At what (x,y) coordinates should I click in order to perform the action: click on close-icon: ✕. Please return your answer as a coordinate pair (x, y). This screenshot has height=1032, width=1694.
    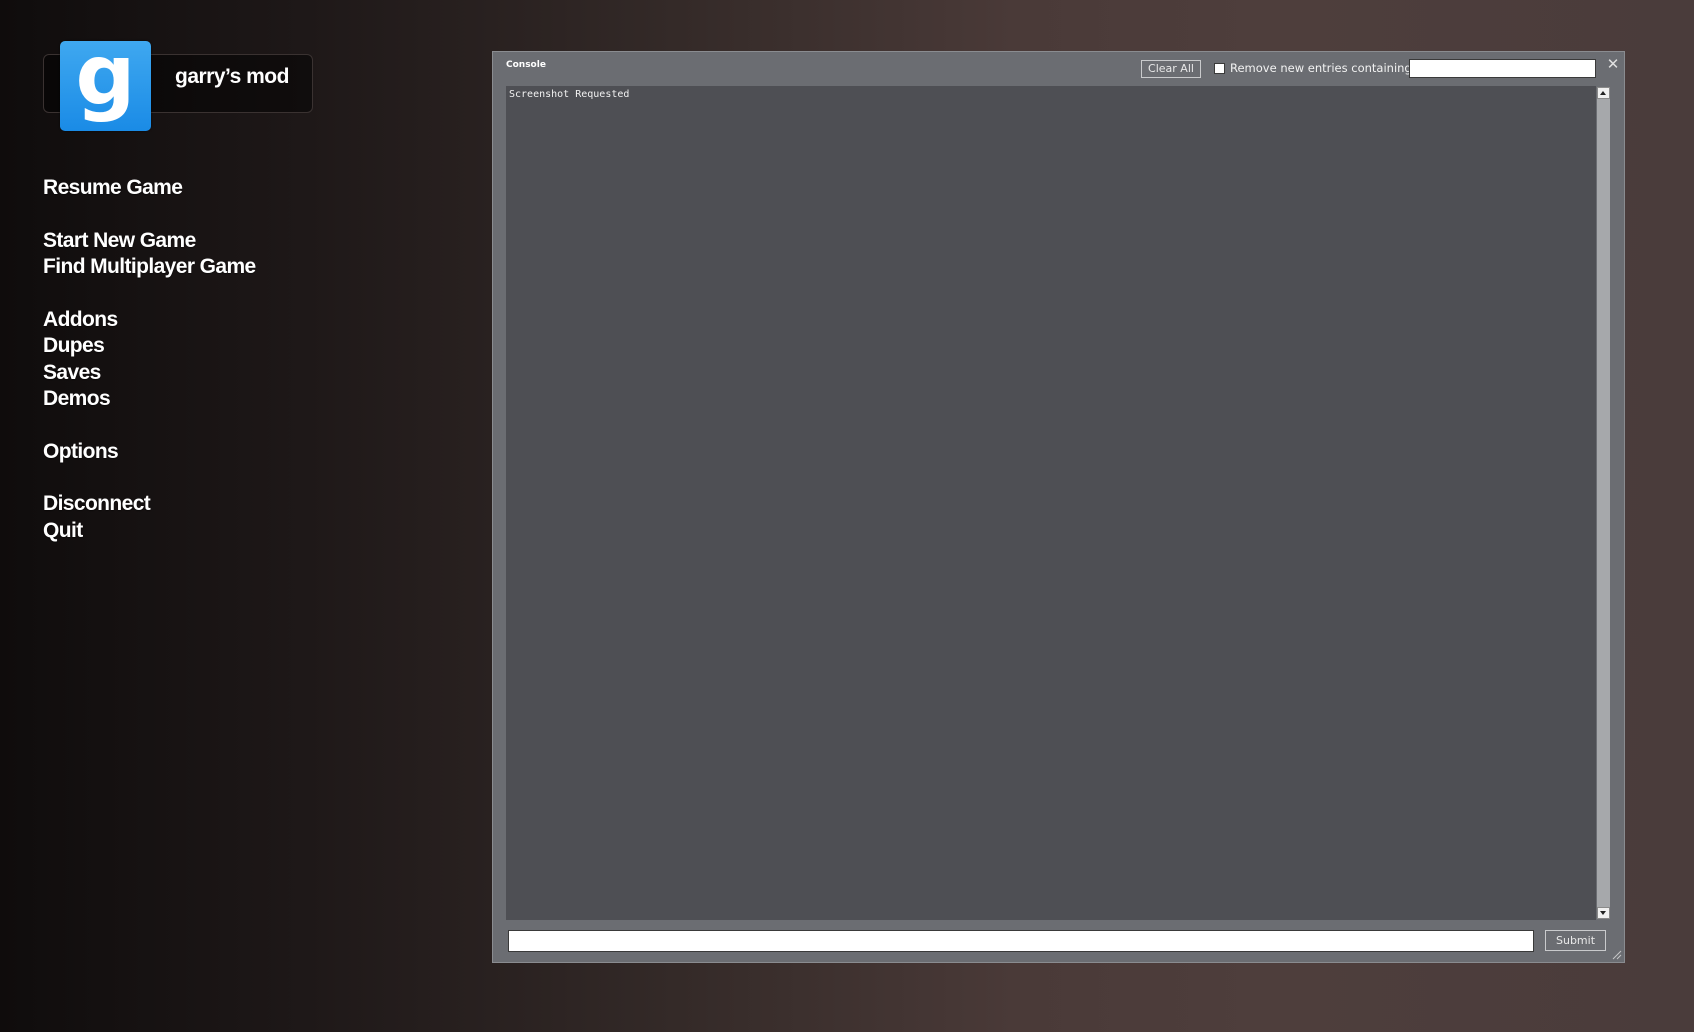
    Looking at the image, I should click on (1613, 64).